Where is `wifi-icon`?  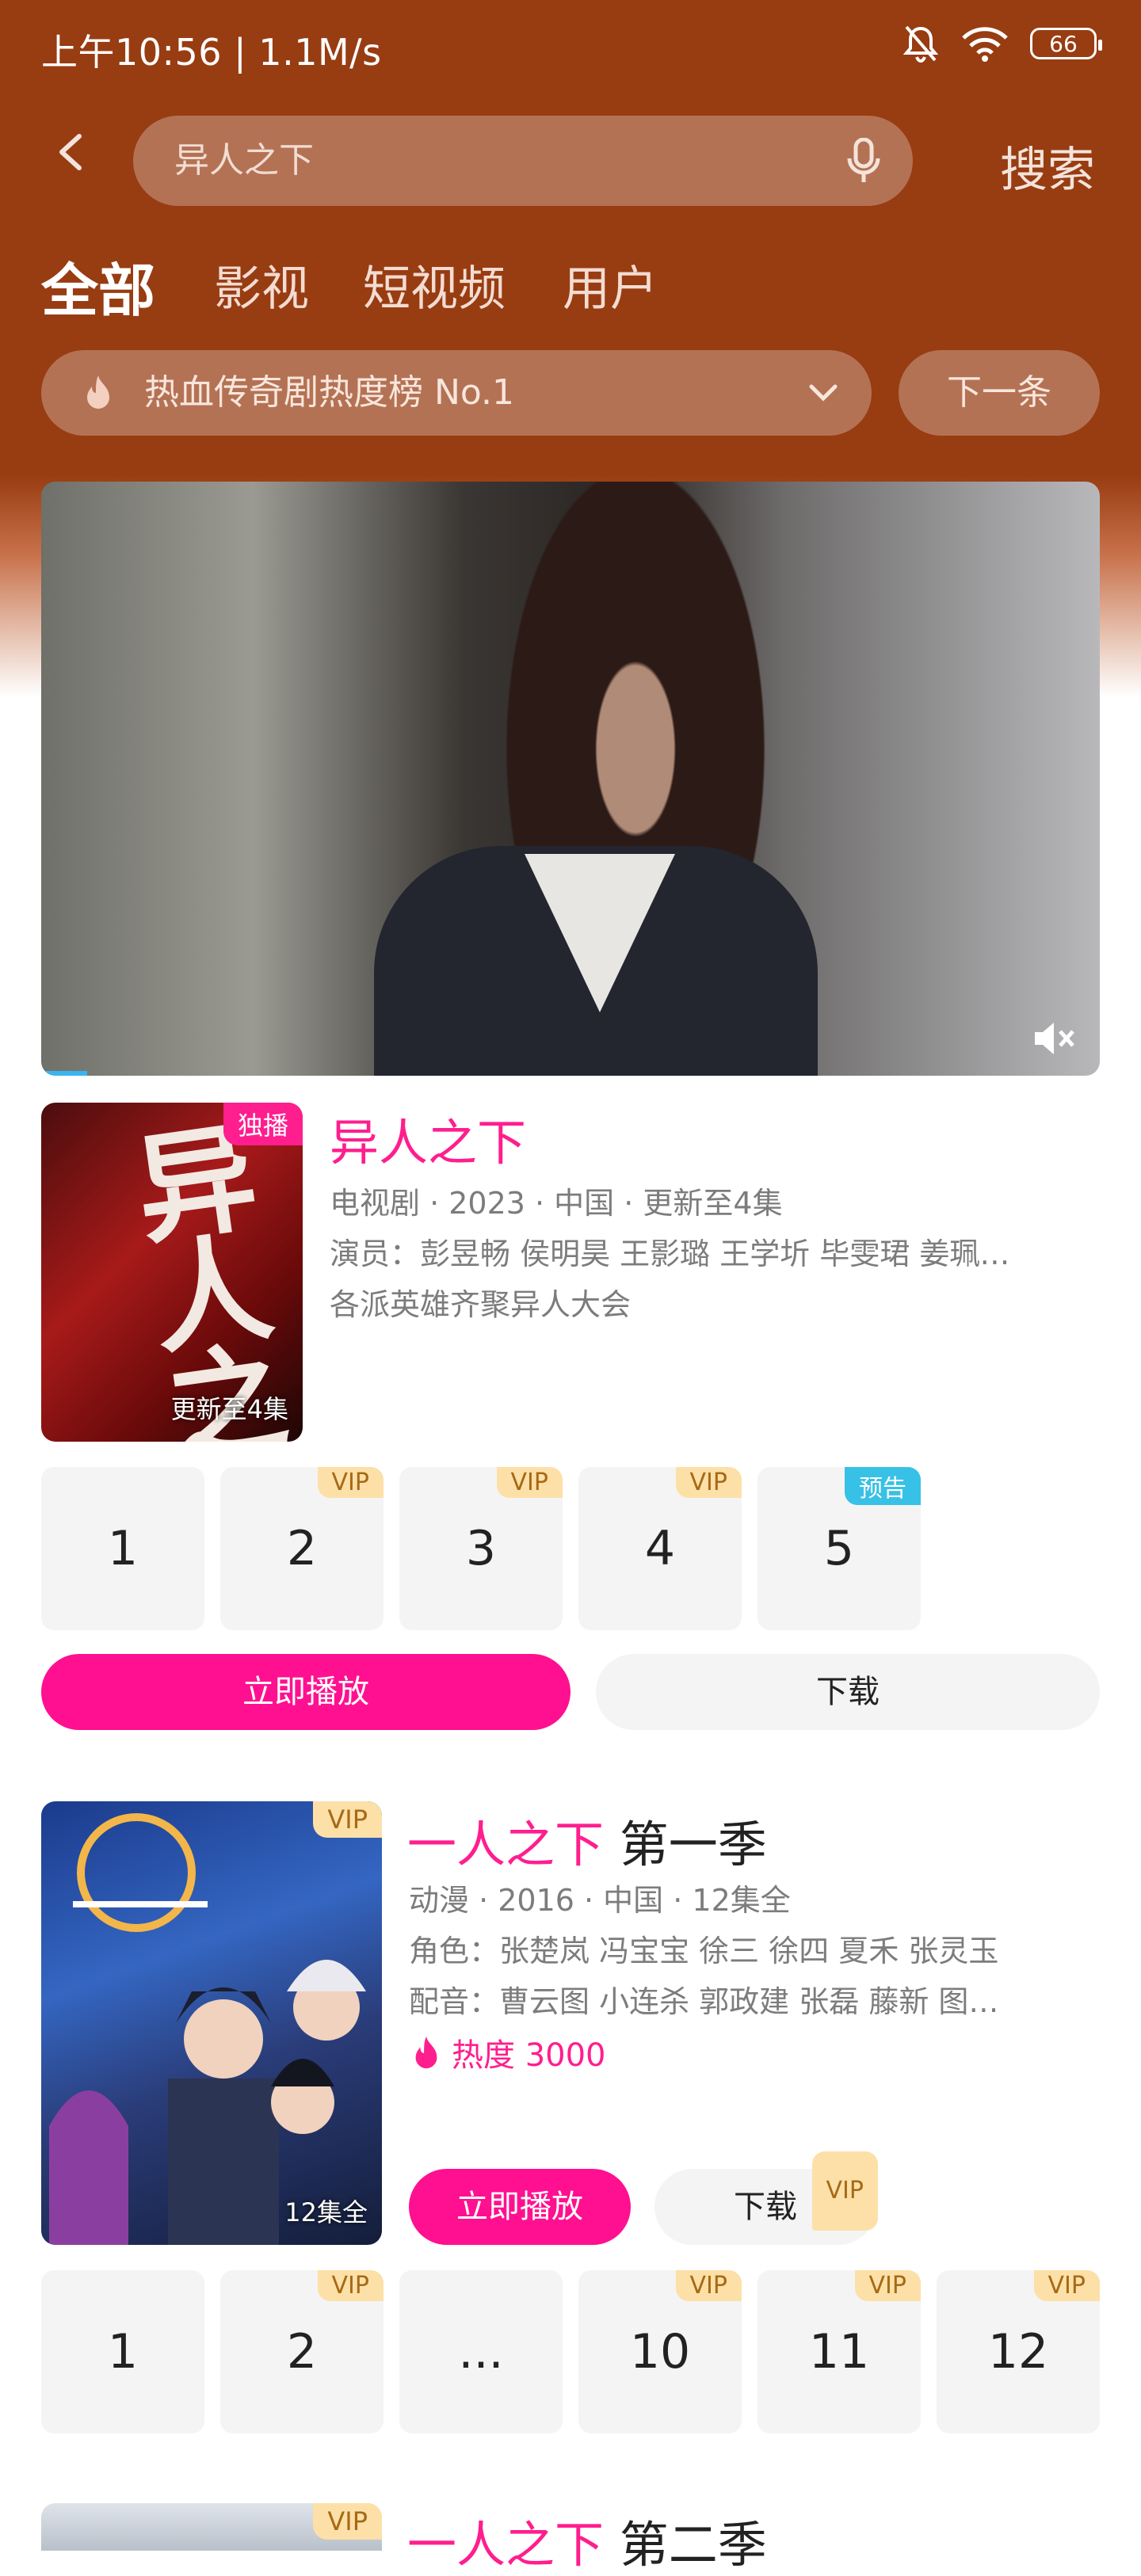
wifi-icon is located at coordinates (985, 44).